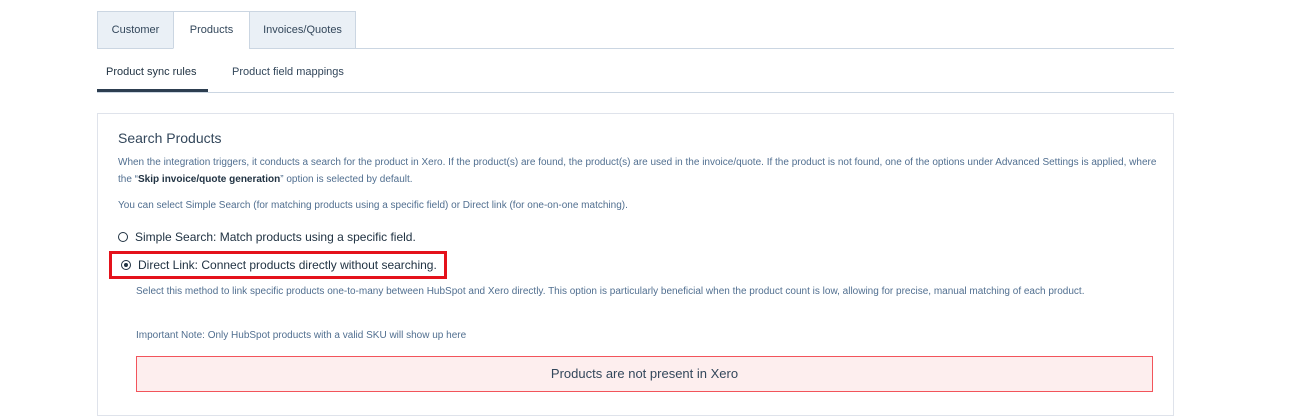  What do you see at coordinates (635, 30) in the screenshot?
I see `top-tab-bar: Customer Products Invoices/Quotes` at bounding box center [635, 30].